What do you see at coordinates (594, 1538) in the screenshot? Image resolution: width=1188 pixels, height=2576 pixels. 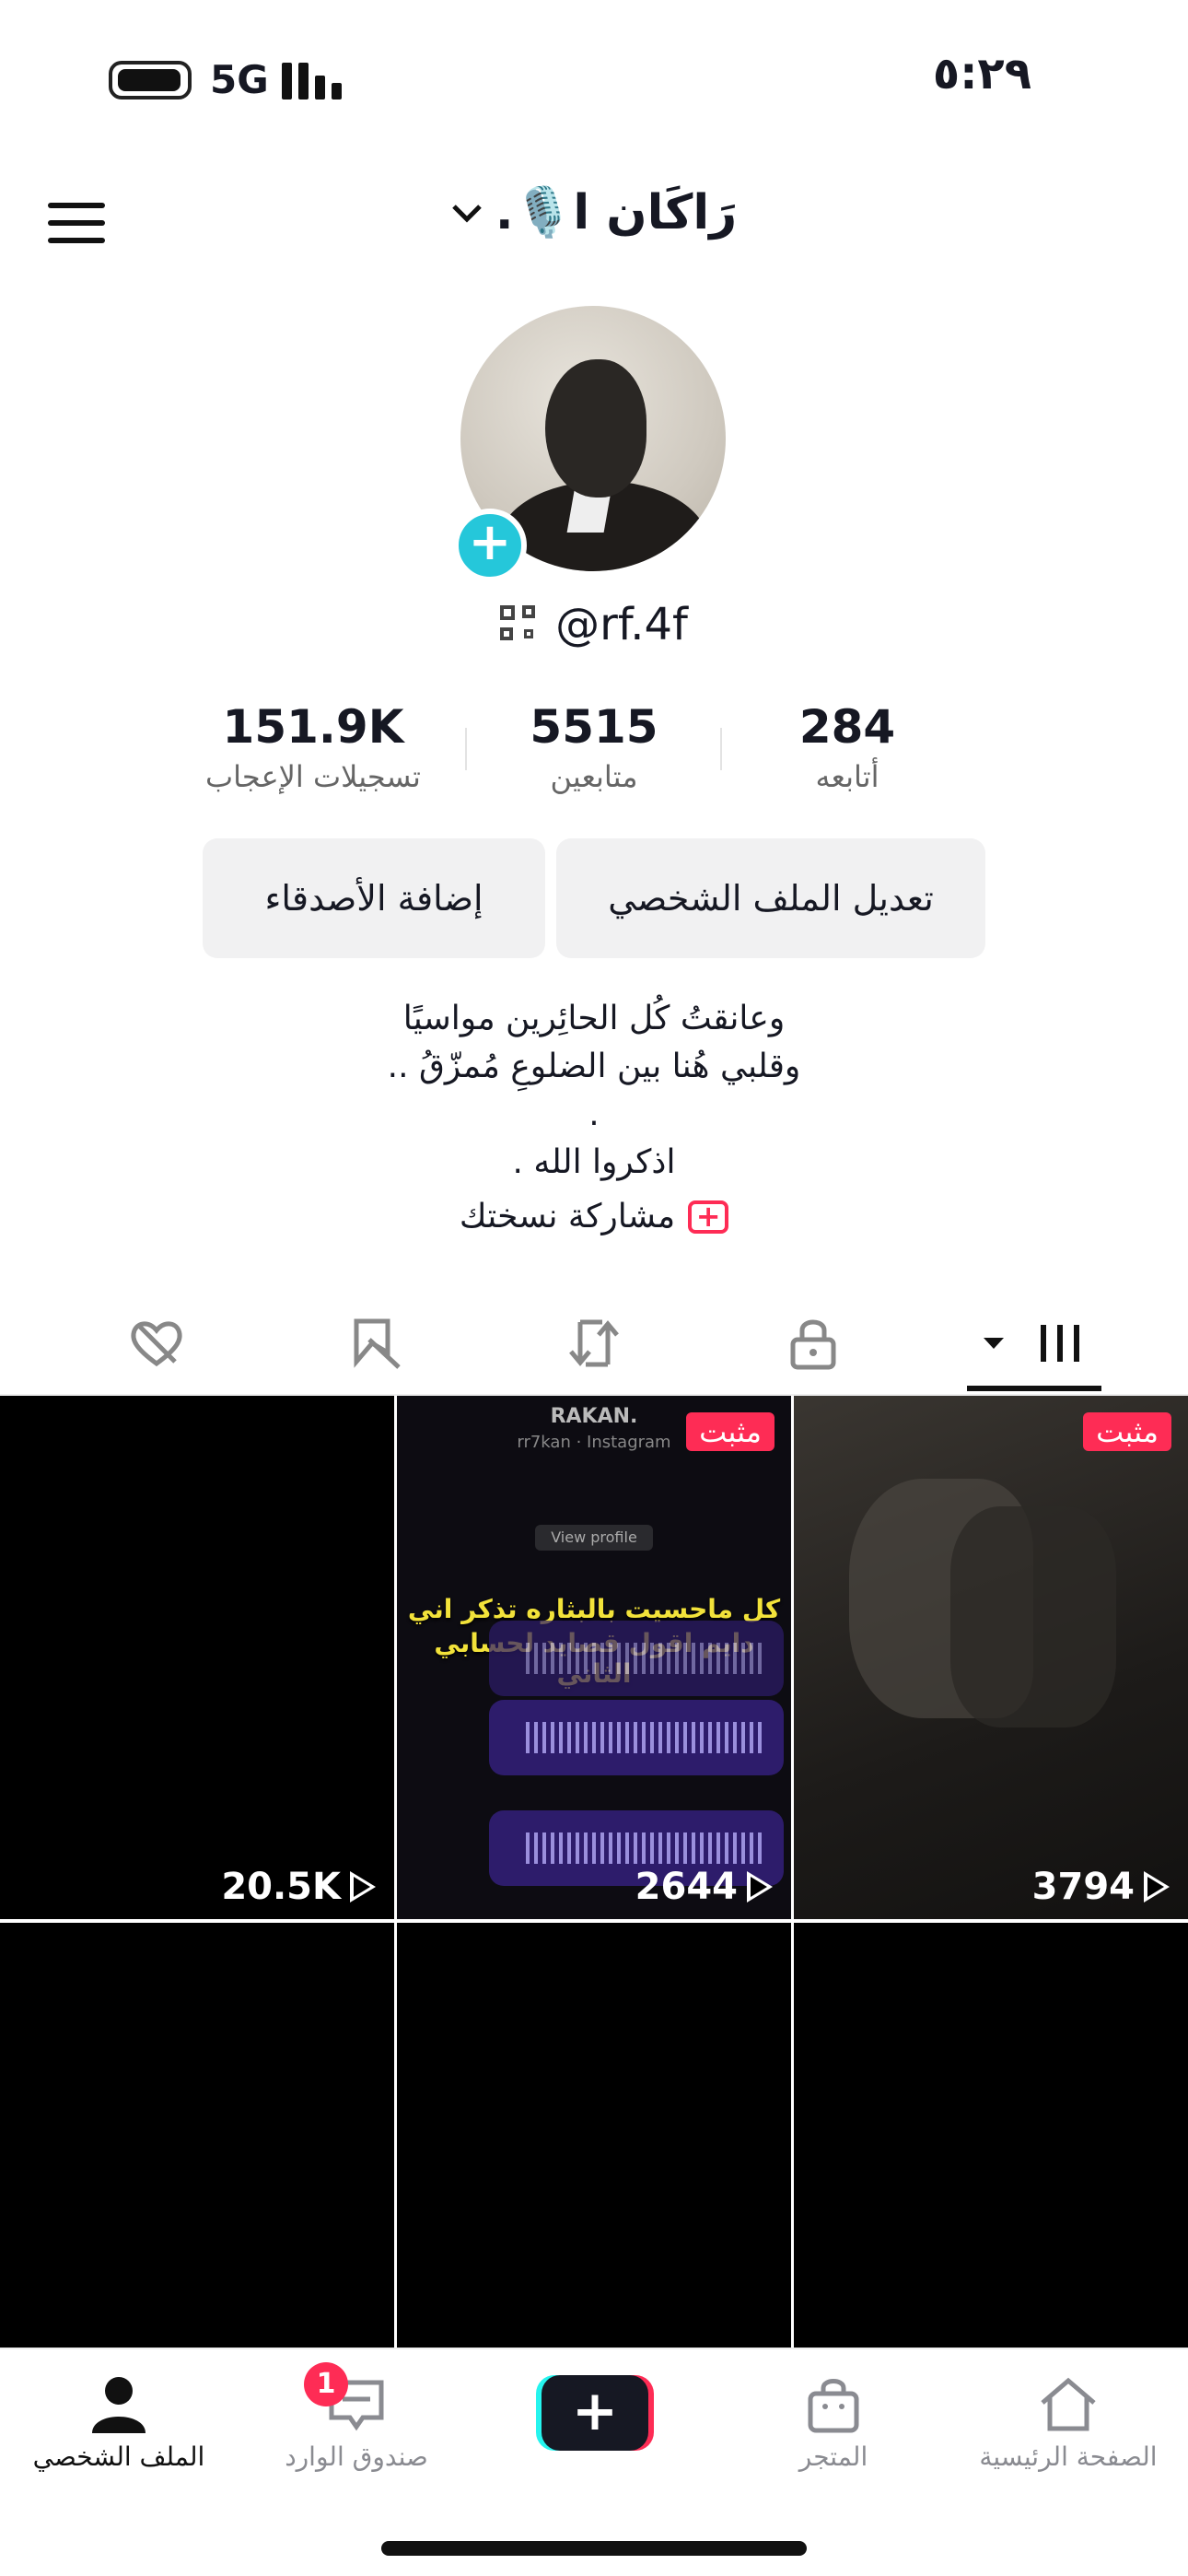 I see `thumbnail-view-profile: View profile` at bounding box center [594, 1538].